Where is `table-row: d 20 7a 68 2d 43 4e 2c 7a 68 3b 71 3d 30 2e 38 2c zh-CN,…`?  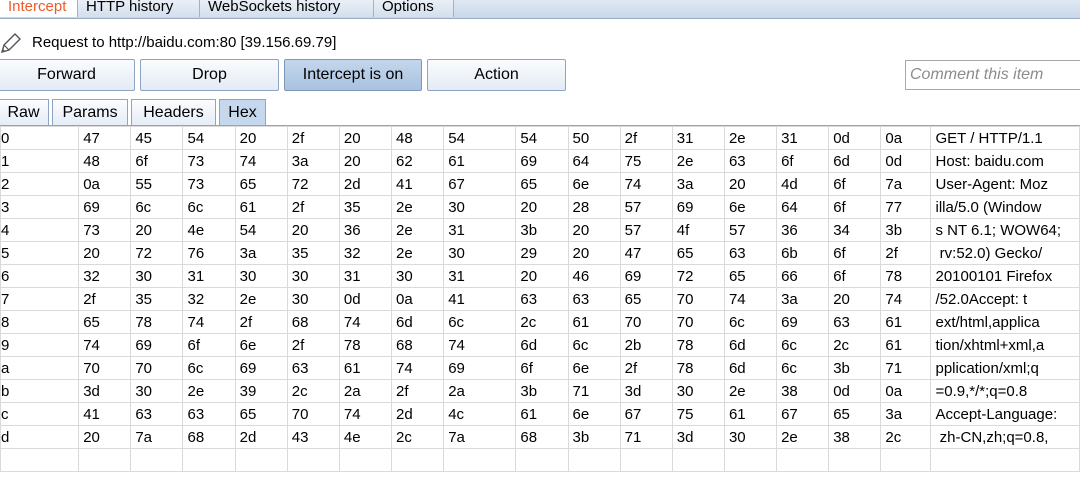
table-row: d 20 7a 68 2d 43 4e 2c 7a 68 3b 71 3d 30 2e 38 2c zh-CN,… is located at coordinates (540, 437).